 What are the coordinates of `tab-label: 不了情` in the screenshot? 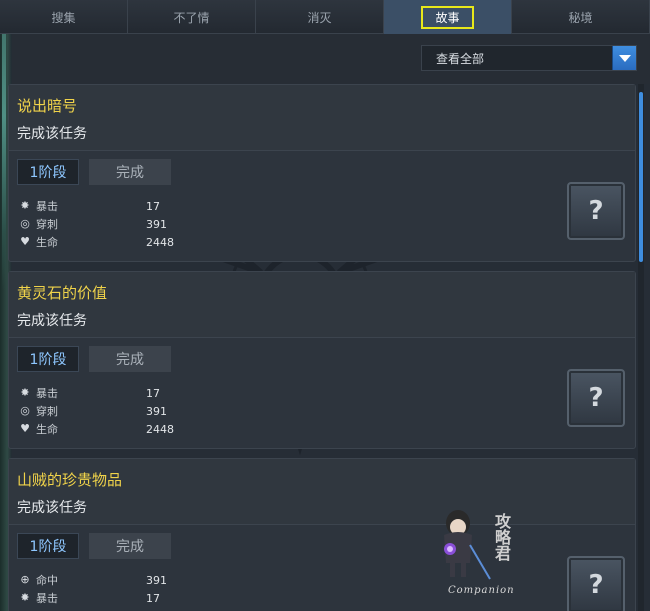 It's located at (191, 17).